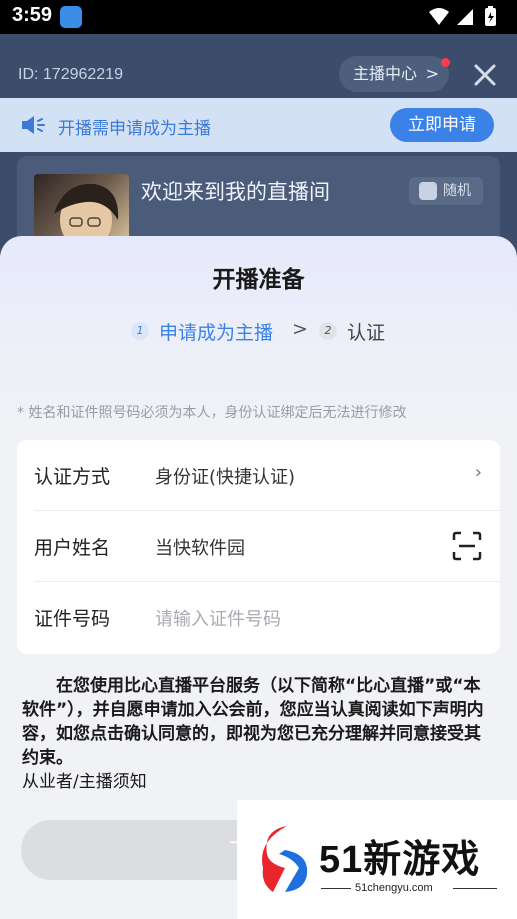 Image resolution: width=517 pixels, height=919 pixels. I want to click on notification-dot, so click(445, 62).